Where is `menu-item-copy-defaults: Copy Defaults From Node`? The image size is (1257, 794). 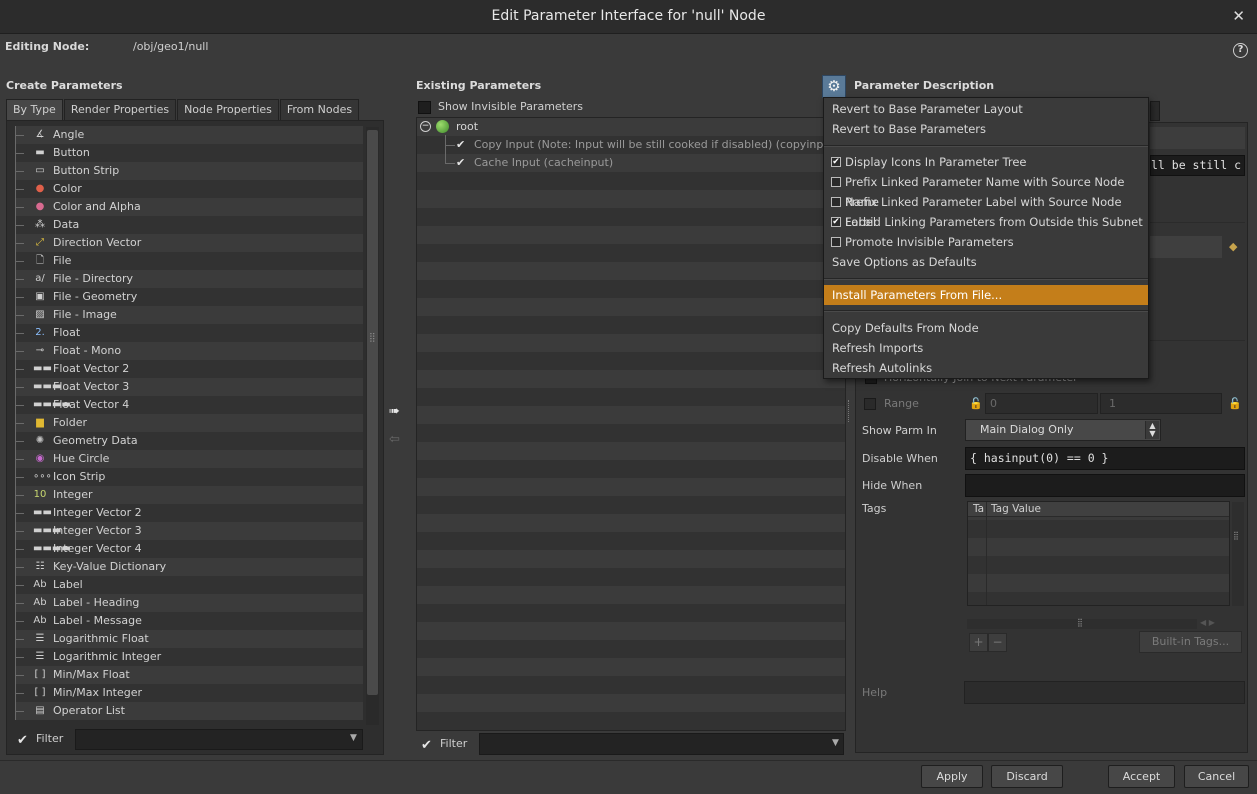
menu-item-copy-defaults: Copy Defaults From Node is located at coordinates (986, 328).